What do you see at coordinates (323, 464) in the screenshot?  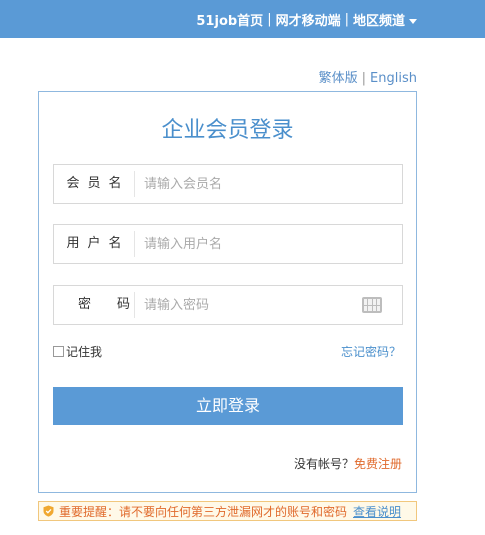 I see `no-account-text: 没有帐号？` at bounding box center [323, 464].